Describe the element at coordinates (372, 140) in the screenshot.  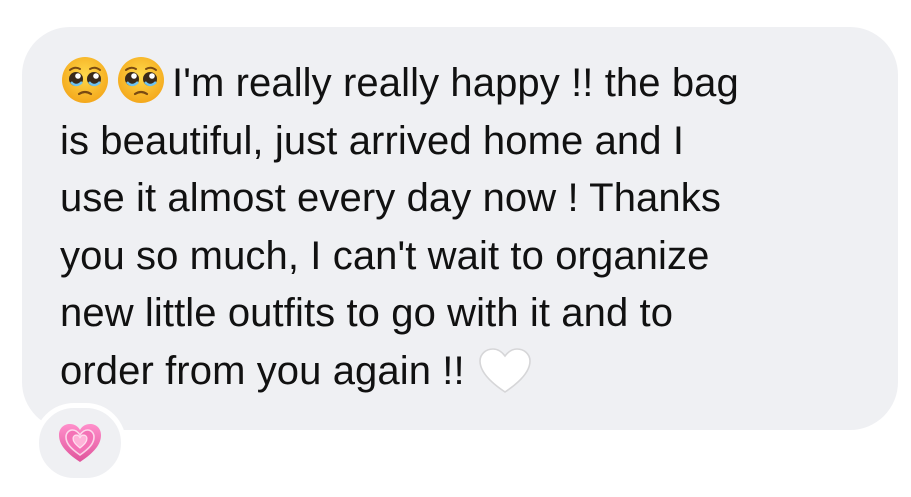
I see `message-line-2: is beautiful, just arrived home and I` at that location.